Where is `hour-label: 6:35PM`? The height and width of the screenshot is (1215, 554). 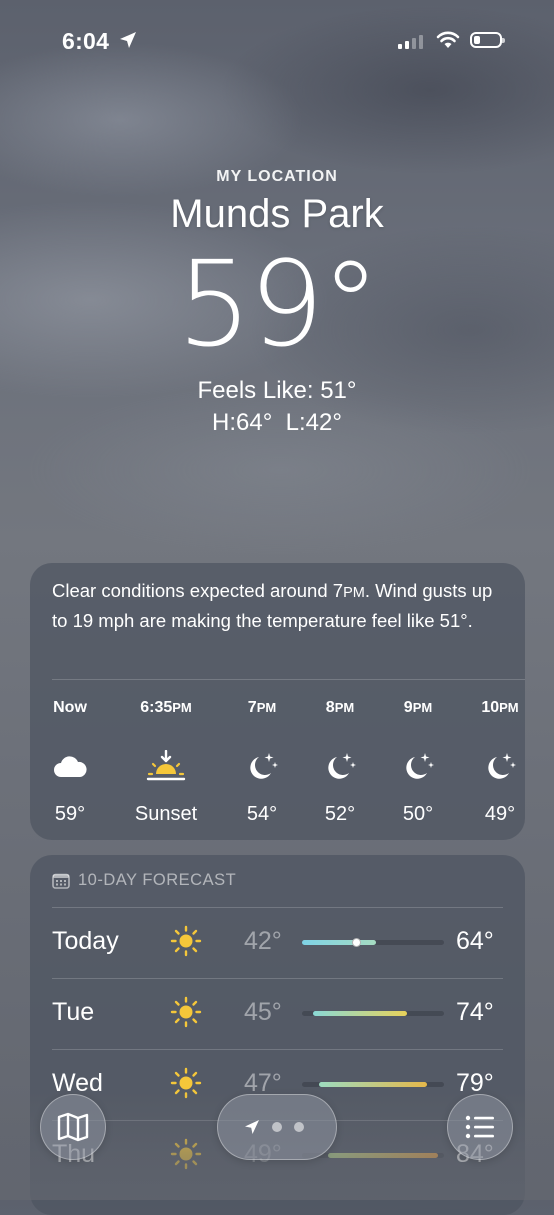 hour-label: 6:35PM is located at coordinates (166, 707).